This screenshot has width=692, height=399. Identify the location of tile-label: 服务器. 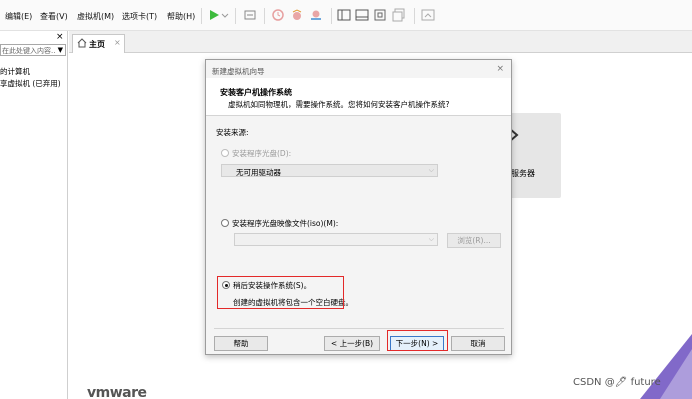
(523, 173).